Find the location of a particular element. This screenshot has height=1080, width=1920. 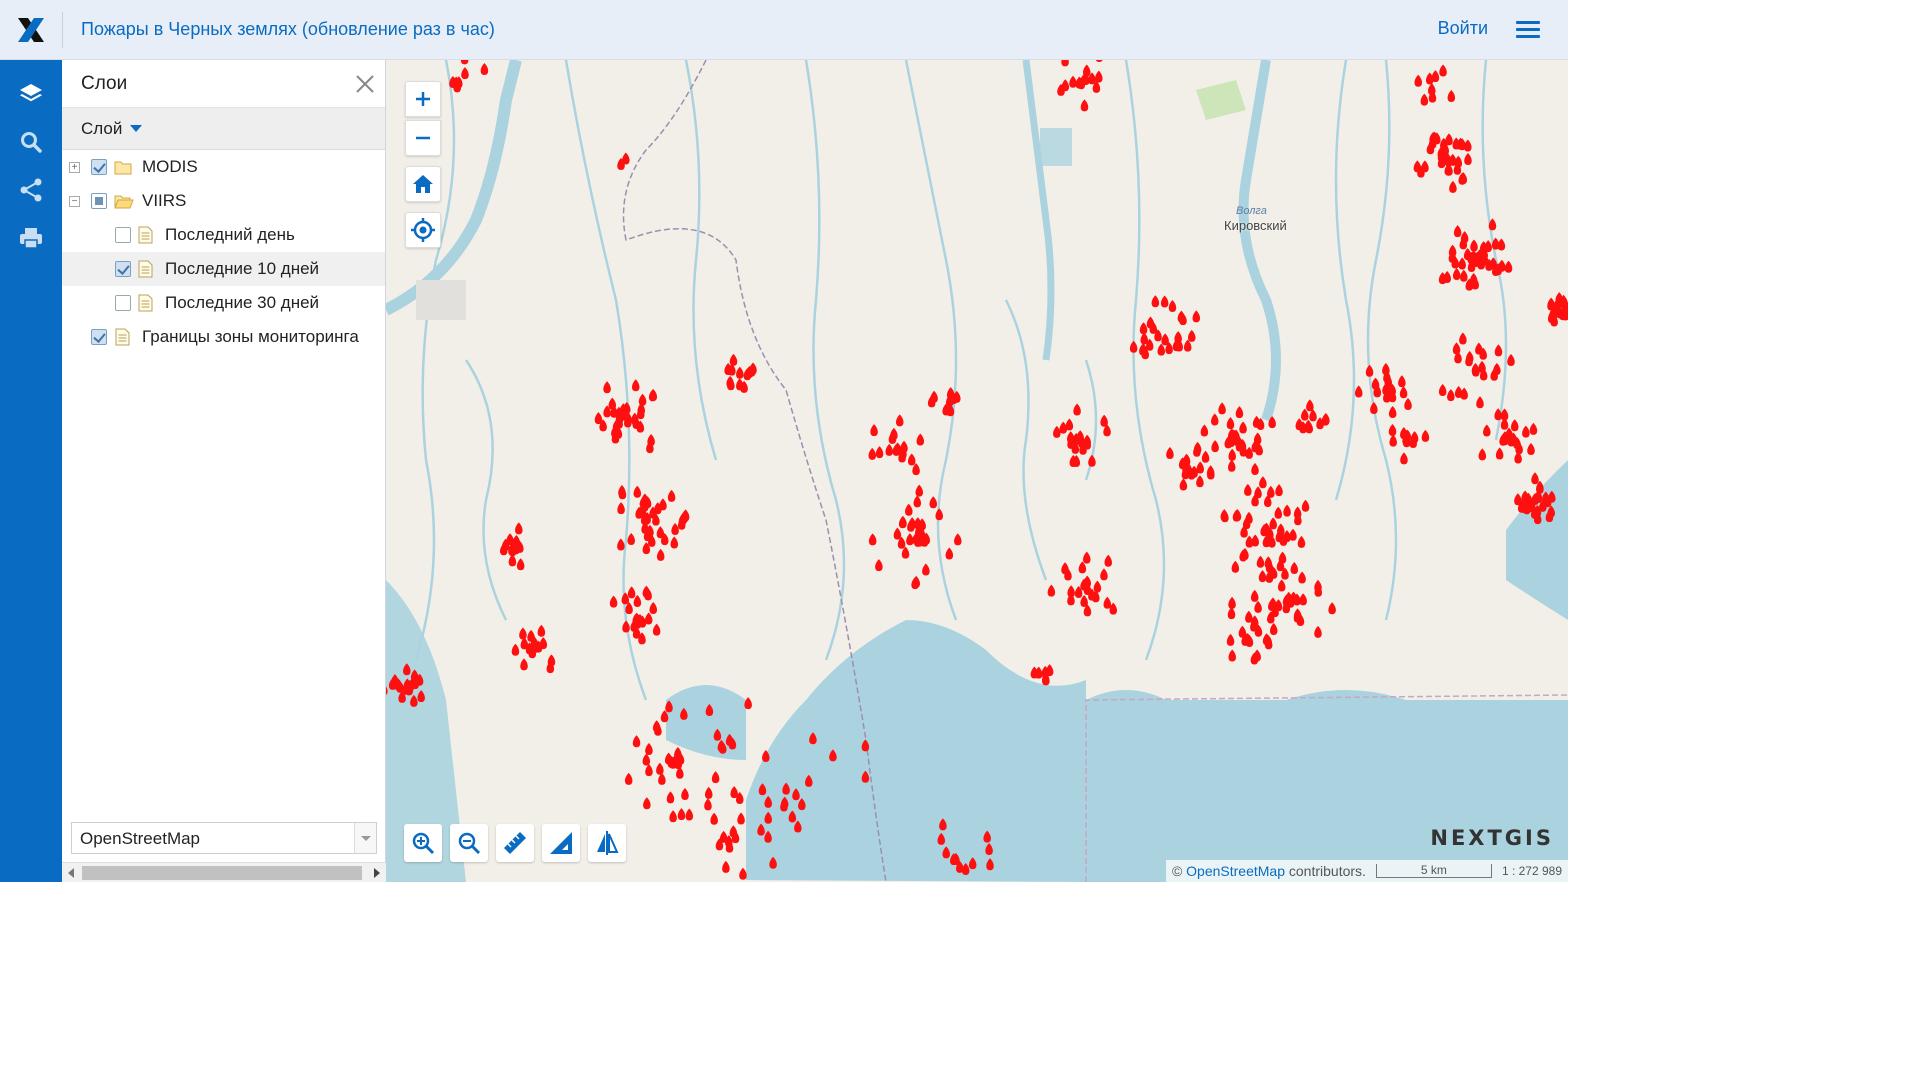

menu-icon is located at coordinates (1528, 30).